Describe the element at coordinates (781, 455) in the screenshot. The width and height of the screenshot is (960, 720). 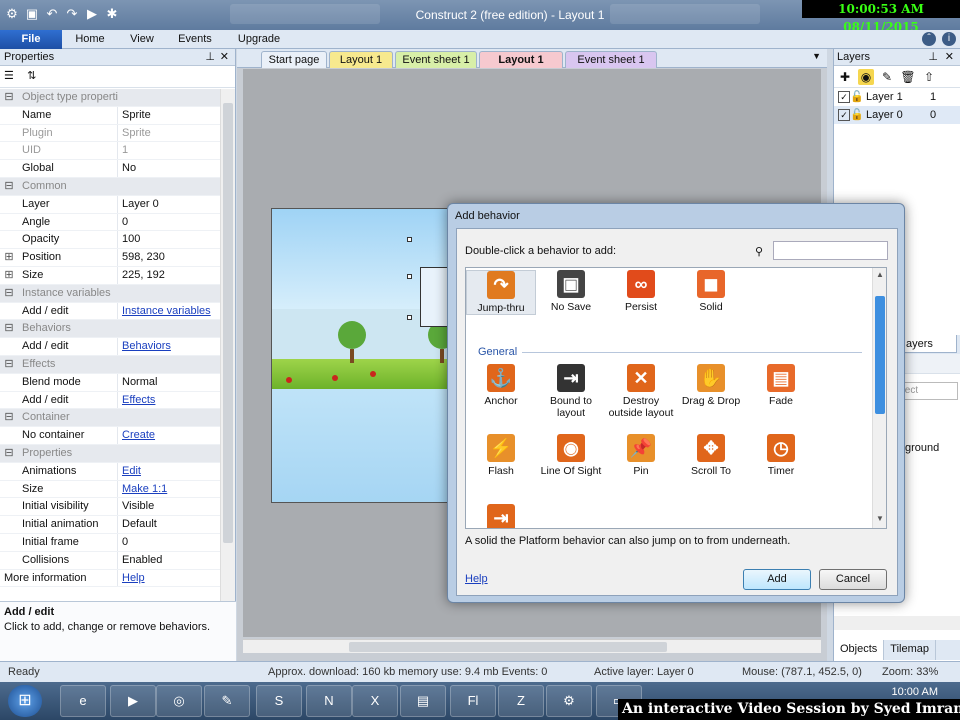
I see `behavior-item: ◷ Timer` at that location.